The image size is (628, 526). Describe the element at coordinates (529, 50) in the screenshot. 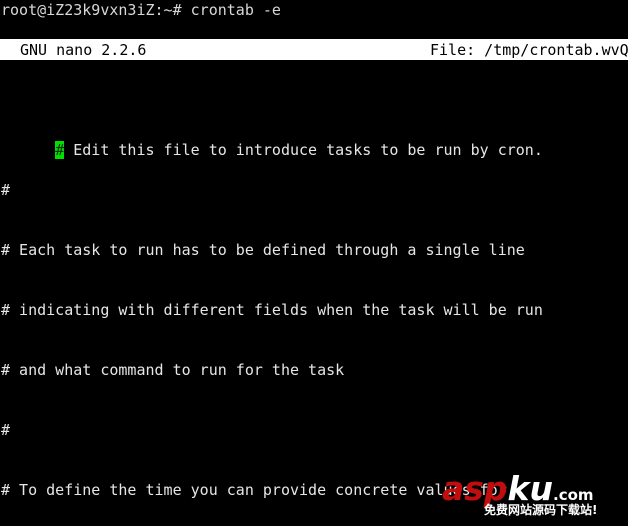

I see `nano-file-label: File: /tmp/crontab.wvQJ` at that location.